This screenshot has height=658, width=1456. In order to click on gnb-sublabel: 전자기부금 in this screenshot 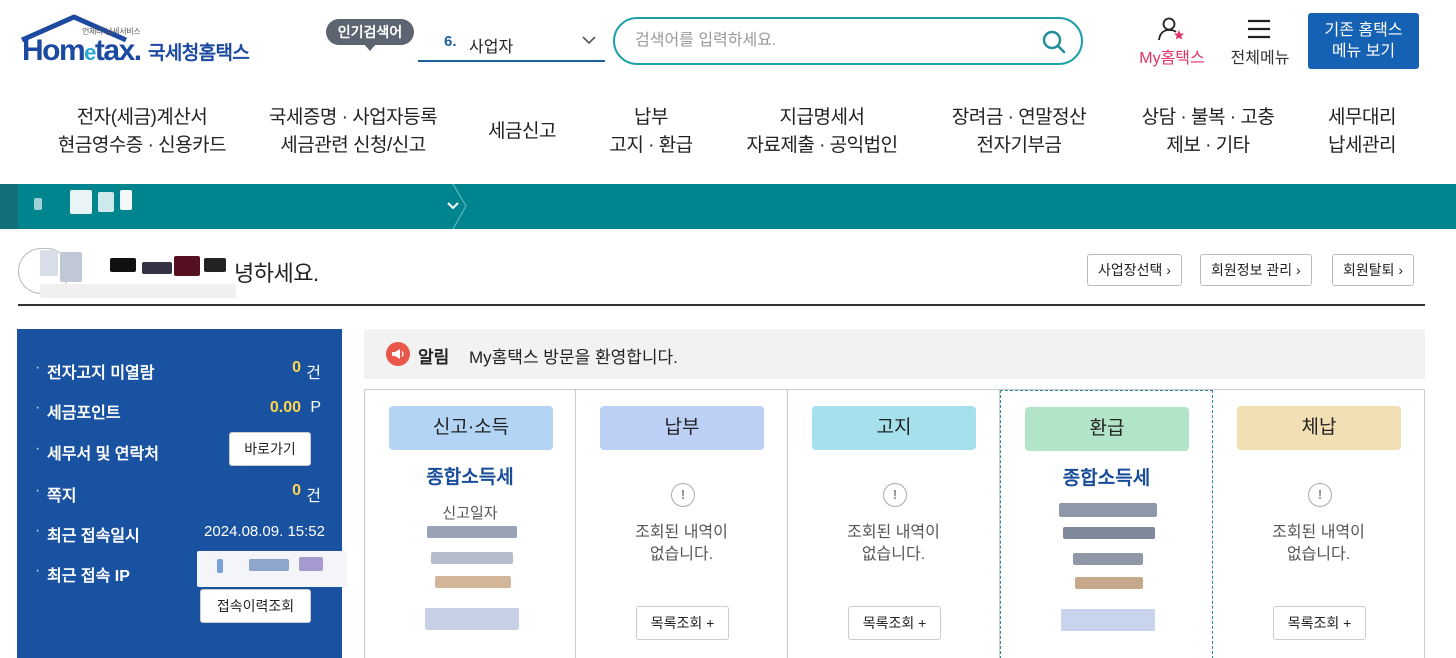, I will do `click(1019, 145)`.